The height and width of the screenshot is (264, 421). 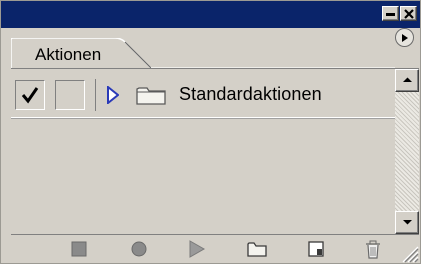 I want to click on play-icon, so click(x=197, y=249).